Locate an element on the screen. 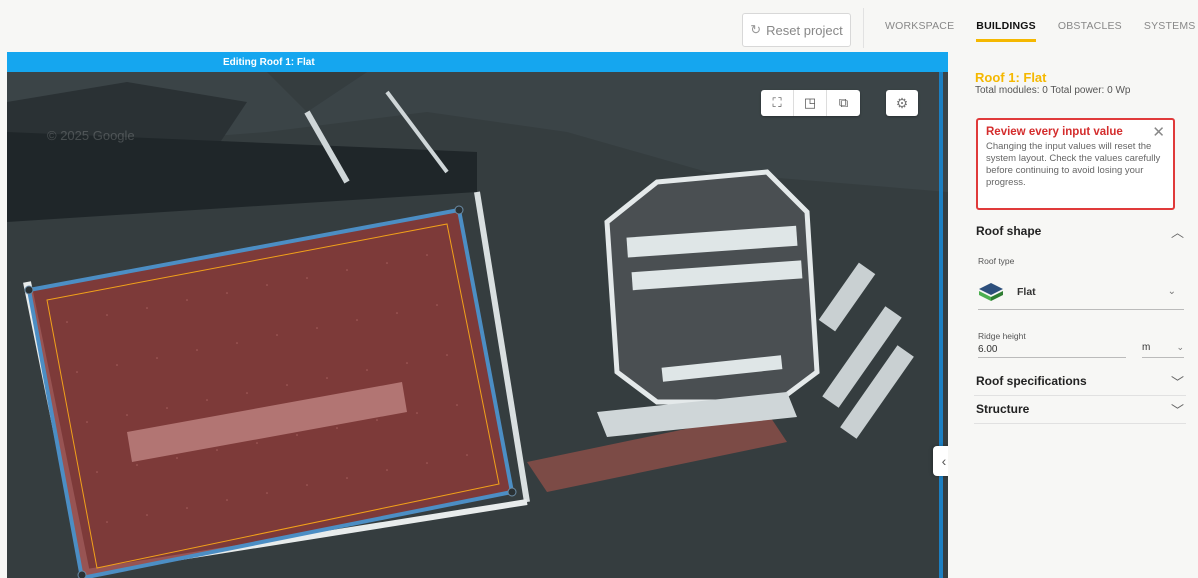 This screenshot has width=1198, height=578. camera-icon: ⧉ is located at coordinates (843, 103).